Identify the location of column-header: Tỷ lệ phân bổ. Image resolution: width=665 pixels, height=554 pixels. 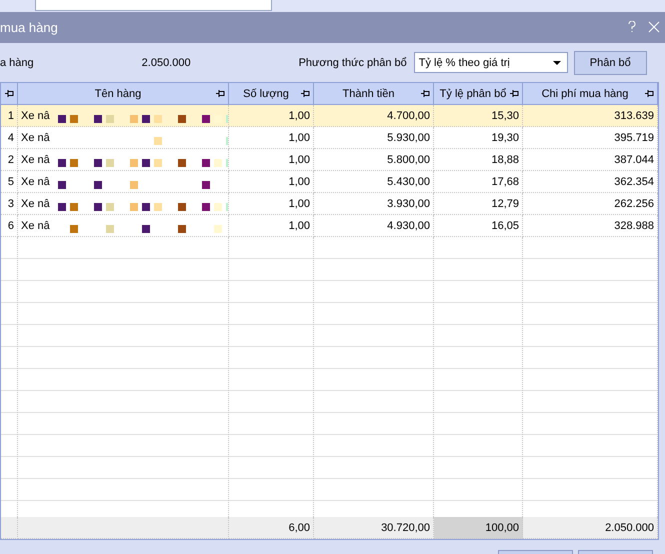
(478, 94).